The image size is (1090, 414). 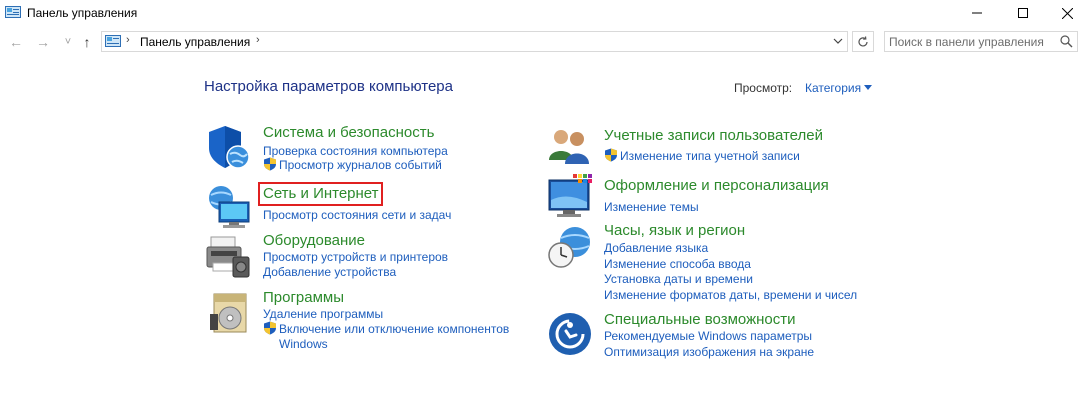 What do you see at coordinates (234, 316) in the screenshot?
I see `programs-disc-icon` at bounding box center [234, 316].